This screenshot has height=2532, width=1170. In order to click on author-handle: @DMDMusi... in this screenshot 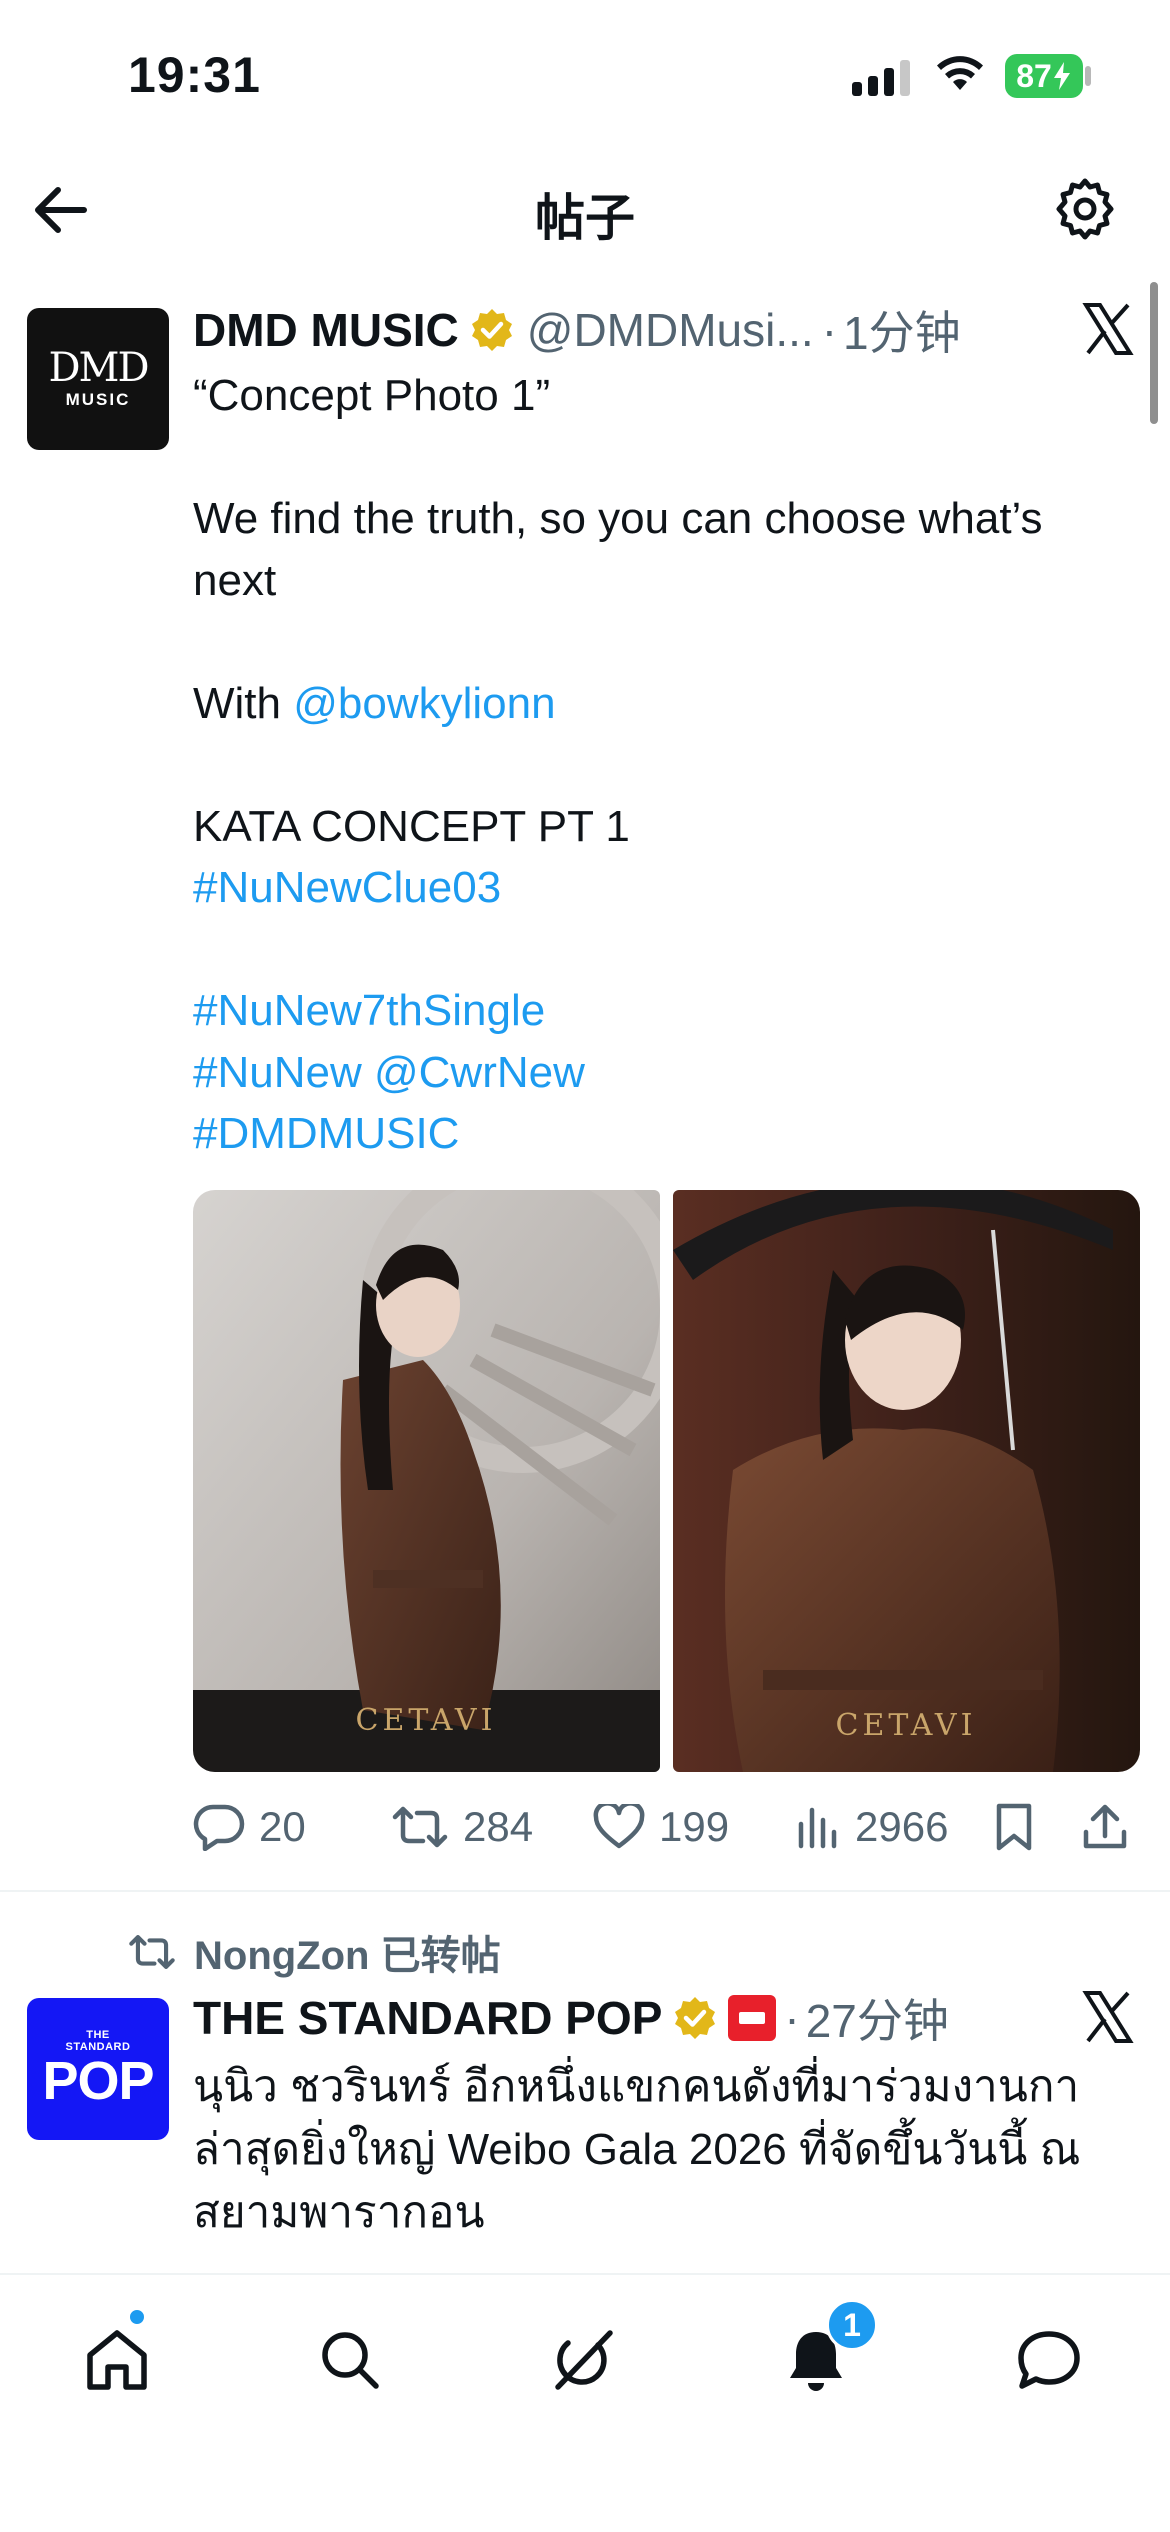, I will do `click(670, 330)`.